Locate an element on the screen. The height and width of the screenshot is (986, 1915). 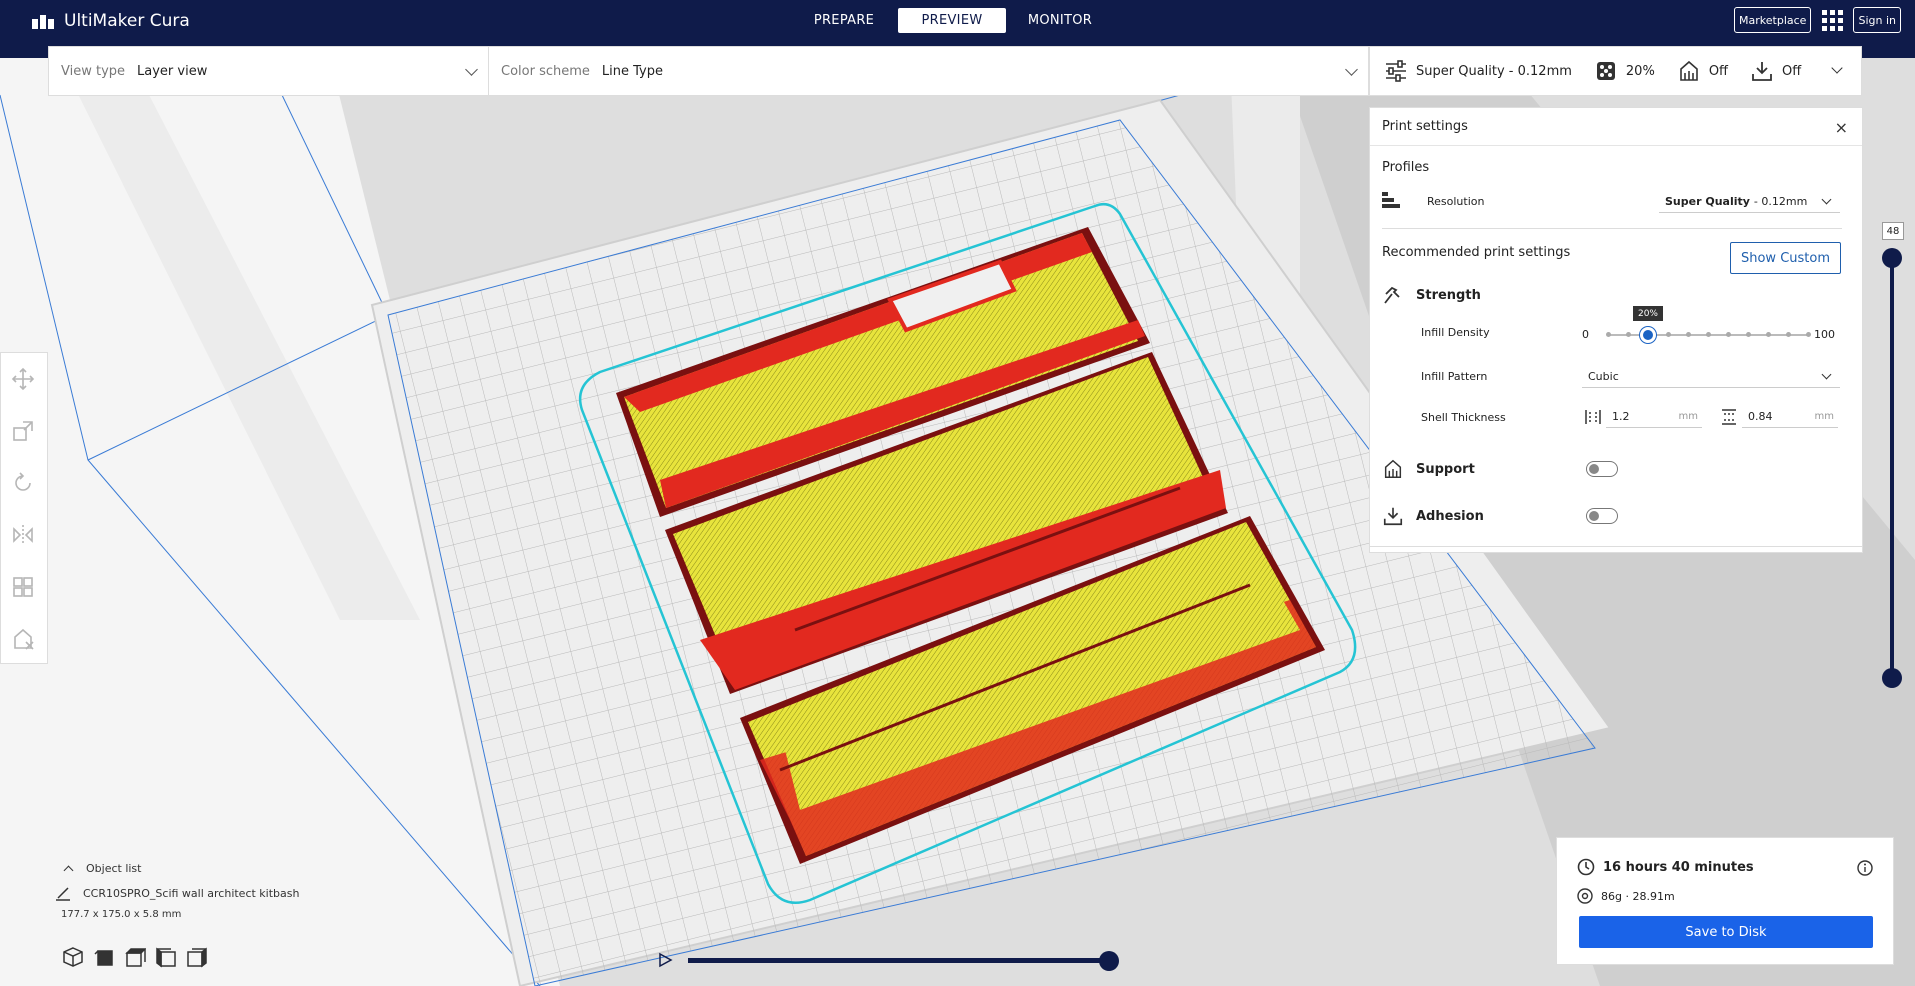
strength-category: Strength is located at coordinates (1431, 295).